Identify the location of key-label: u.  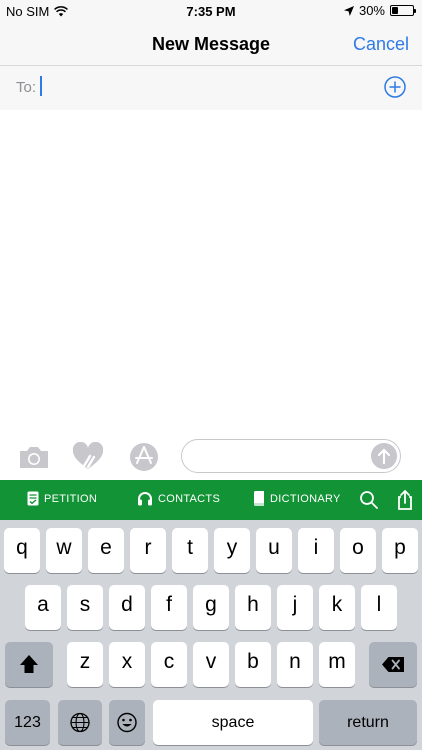
(274, 547).